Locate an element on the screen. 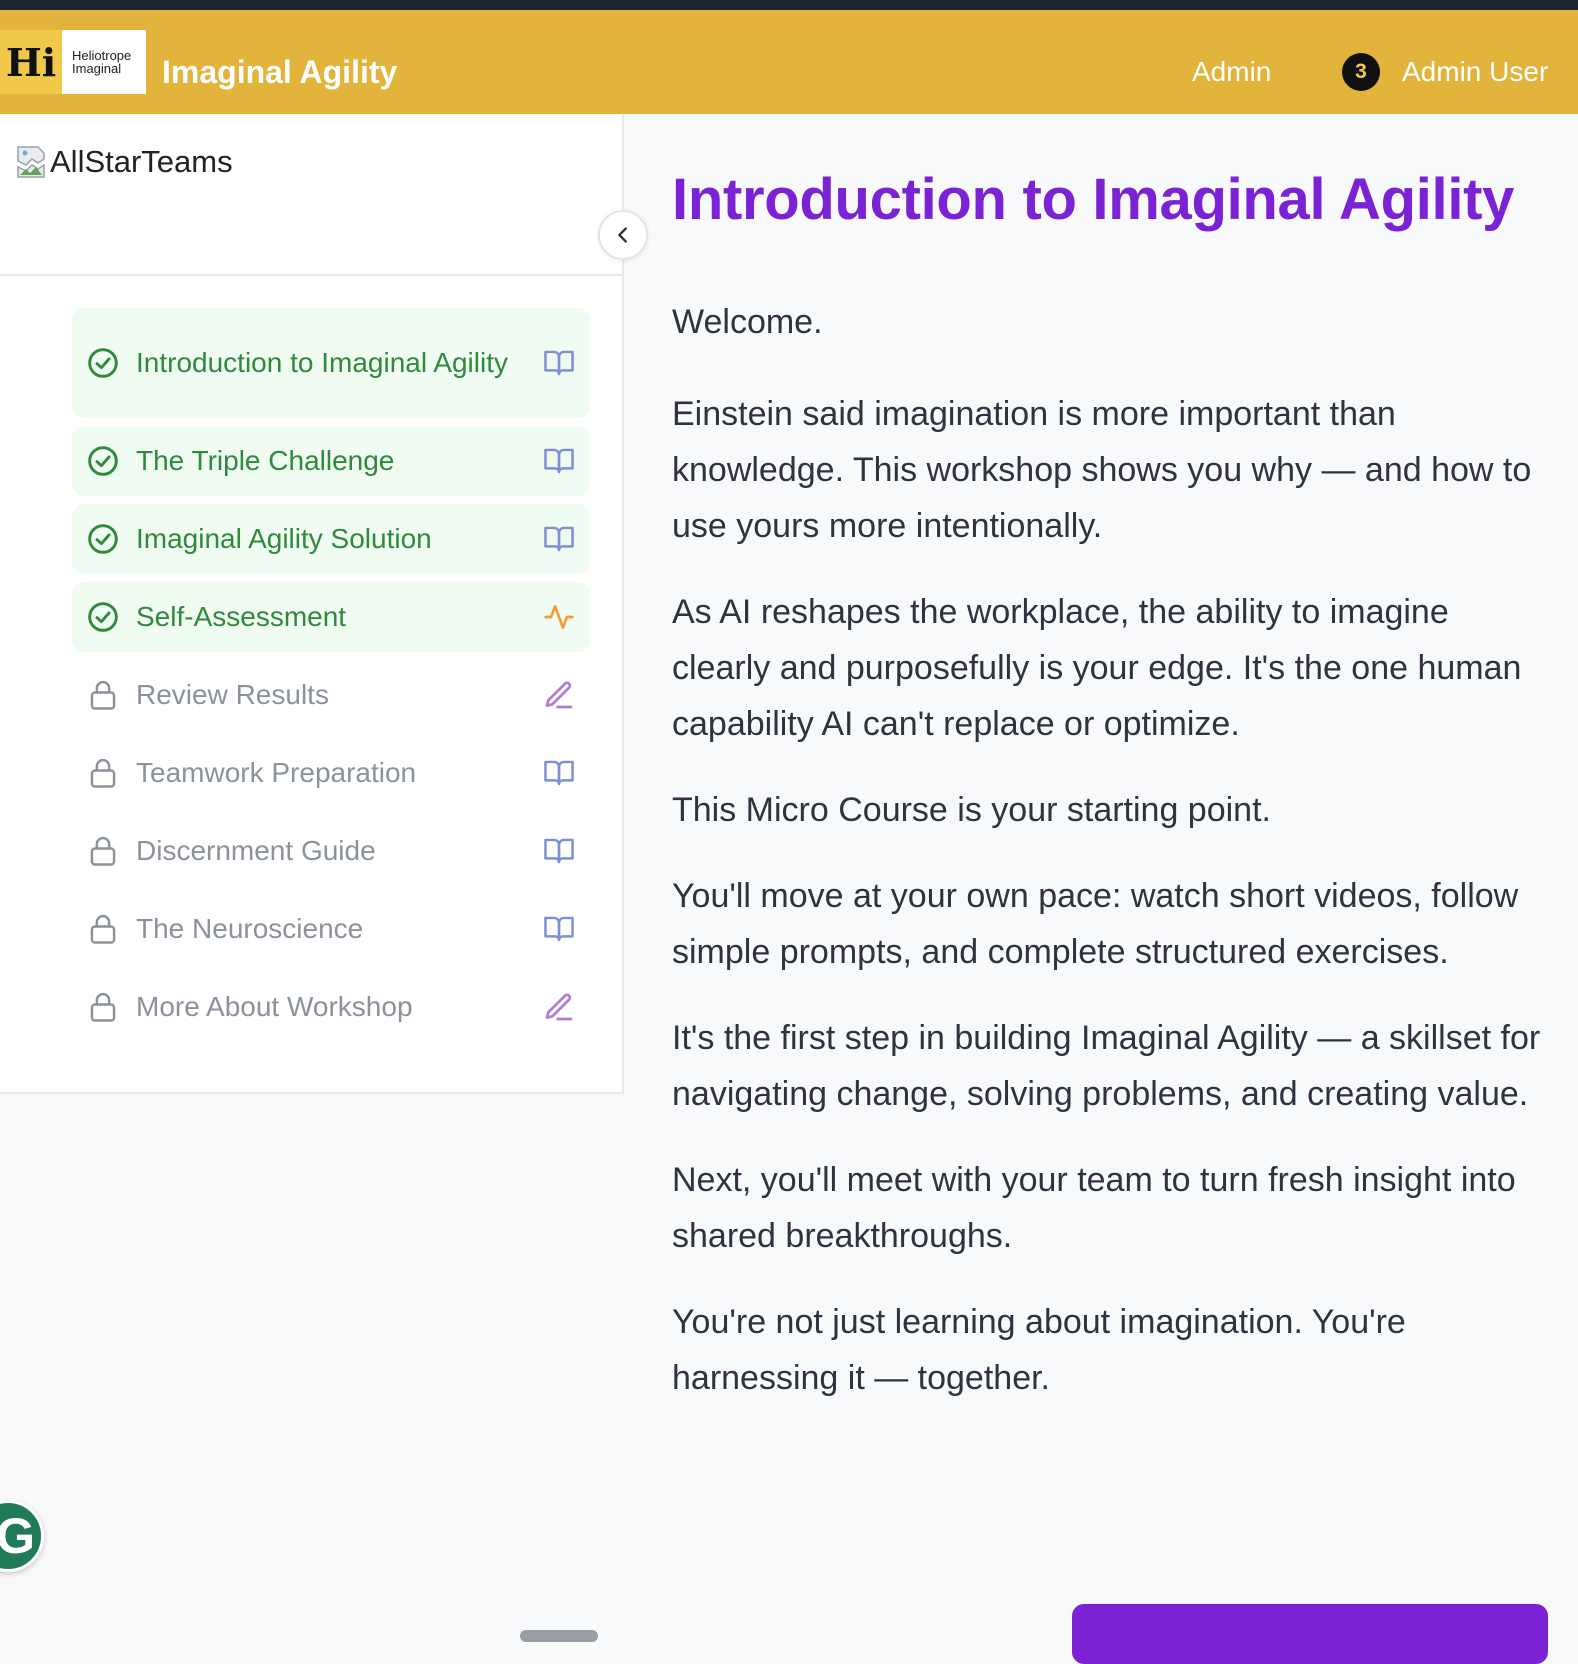  paragraph-welcome: Welcome. is located at coordinates (747, 322).